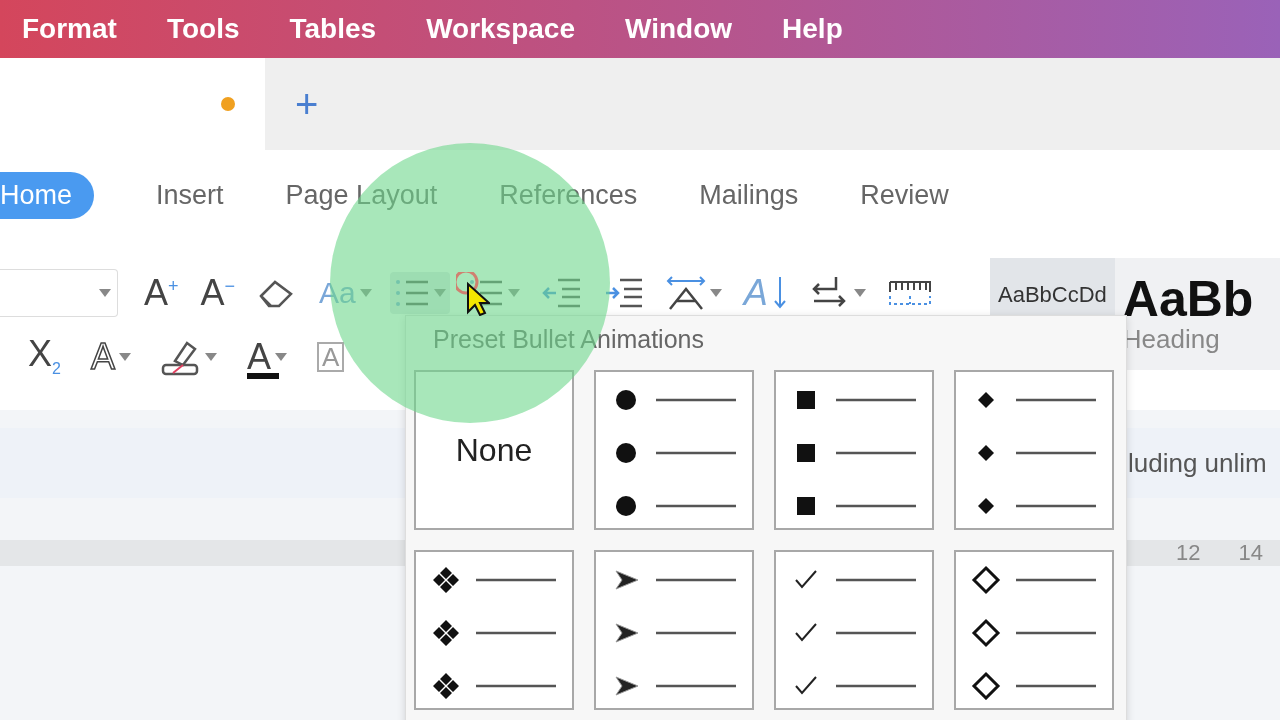 The height and width of the screenshot is (720, 1280). Describe the element at coordinates (1188, 298) in the screenshot. I see `style-sample: AaBb` at that location.